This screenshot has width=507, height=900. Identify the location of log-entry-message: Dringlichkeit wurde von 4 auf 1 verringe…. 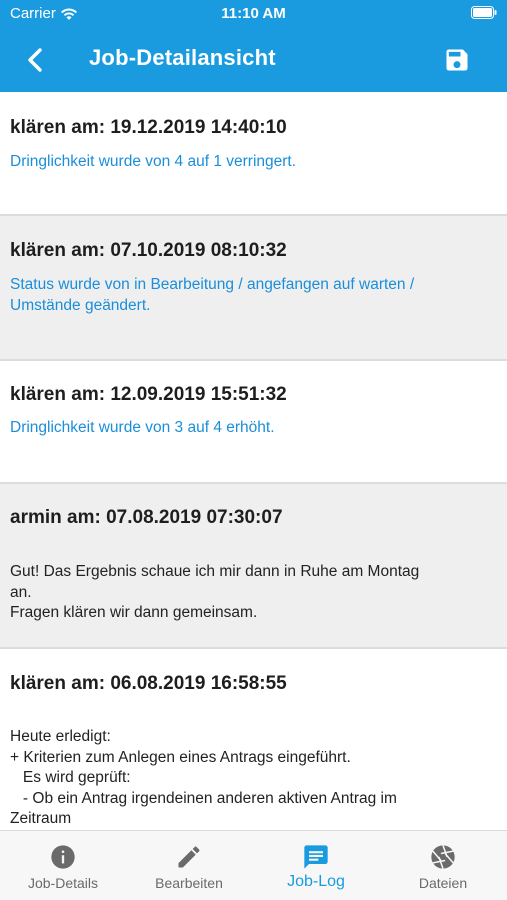
(153, 161).